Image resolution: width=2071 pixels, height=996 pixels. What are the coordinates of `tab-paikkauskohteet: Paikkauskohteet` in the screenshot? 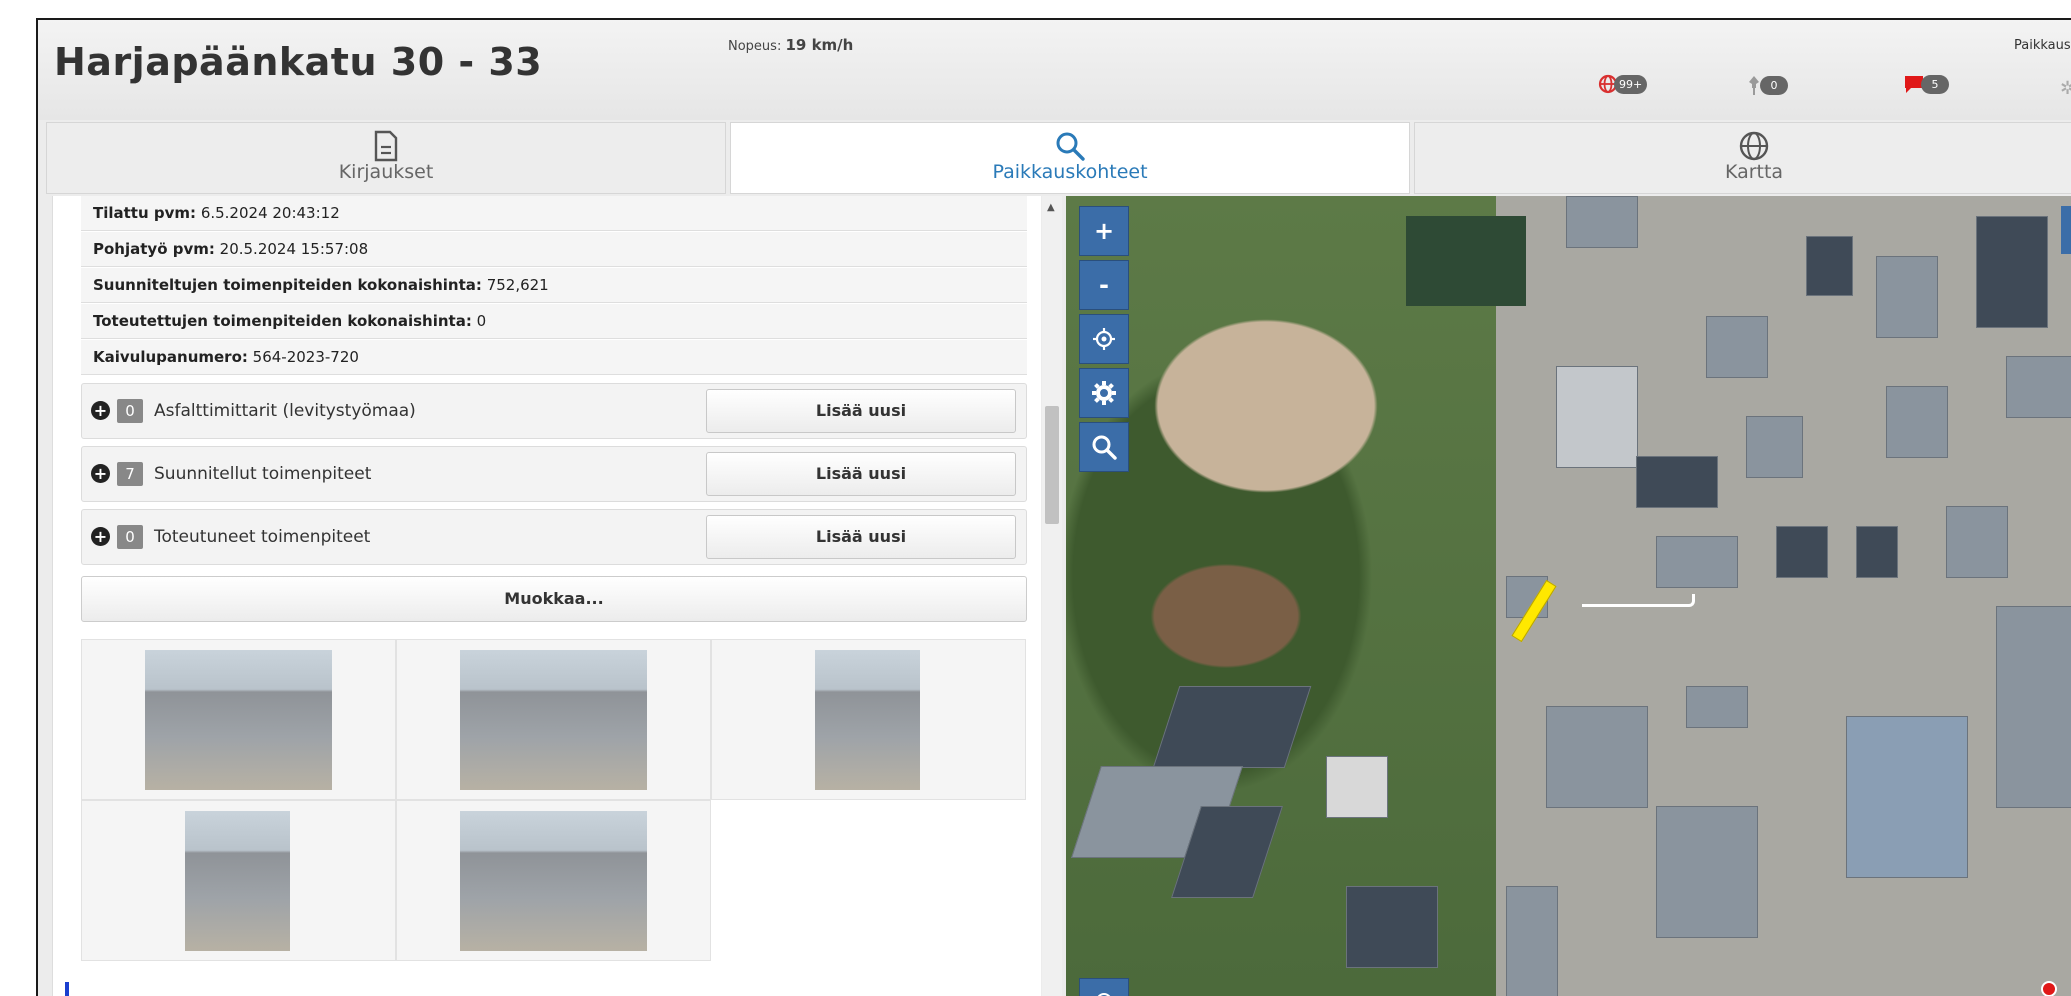 It's located at (1070, 158).